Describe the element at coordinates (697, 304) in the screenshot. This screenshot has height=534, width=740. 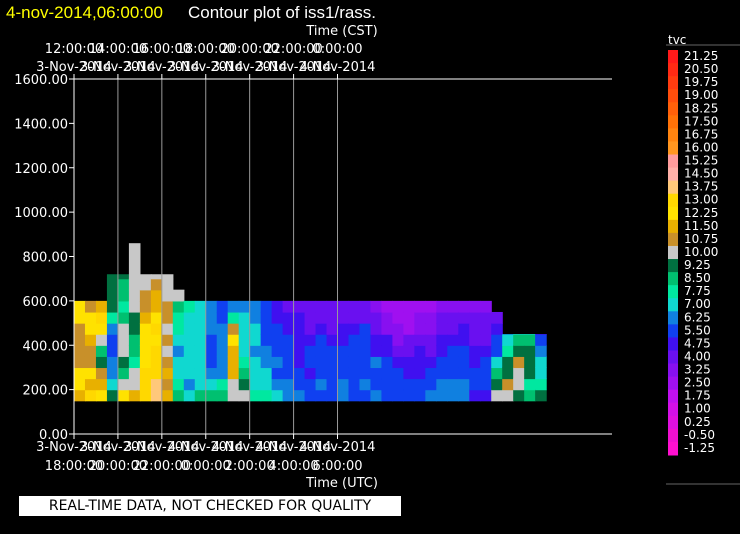
I see `colorbar-level-label: 7.00` at that location.